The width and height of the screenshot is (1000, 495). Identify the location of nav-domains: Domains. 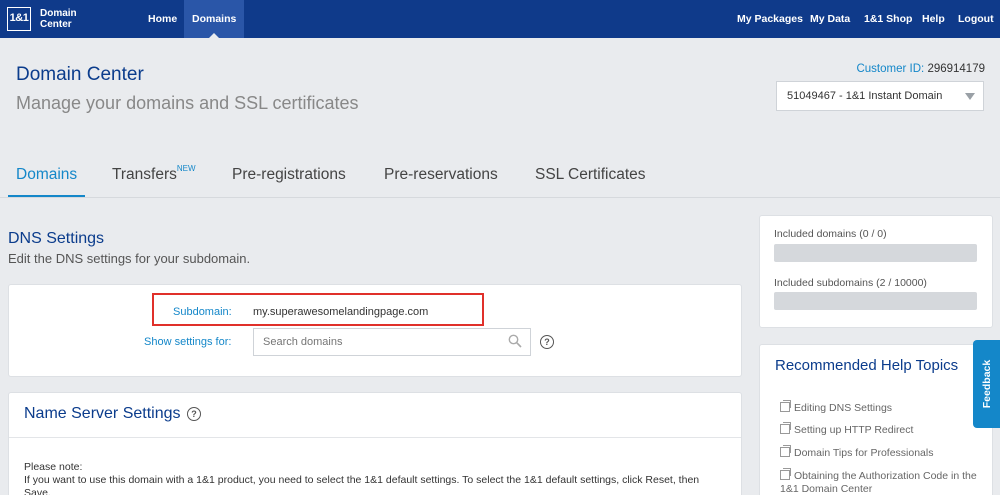
(214, 19).